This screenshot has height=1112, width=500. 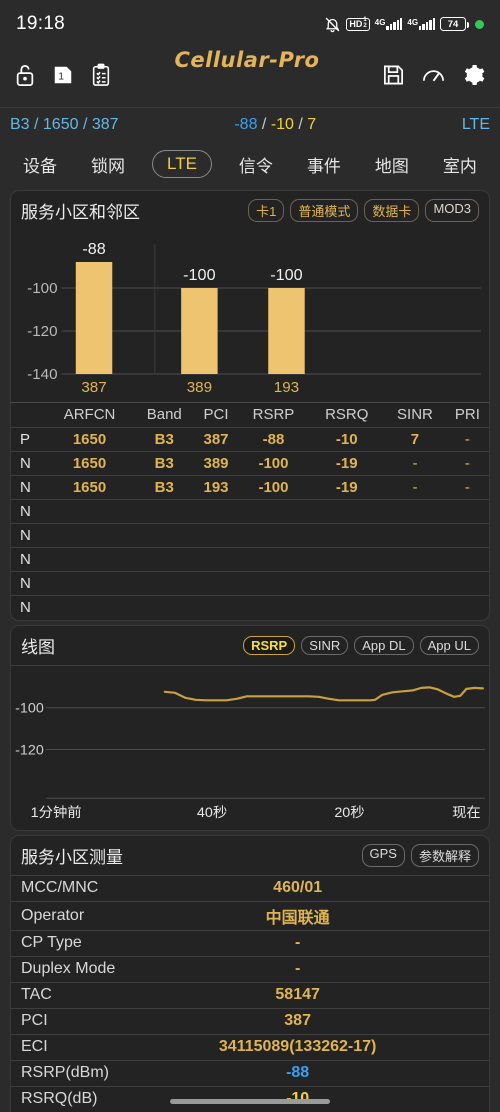 I want to click on measurement-row: TAC 58147, so click(x=250, y=994).